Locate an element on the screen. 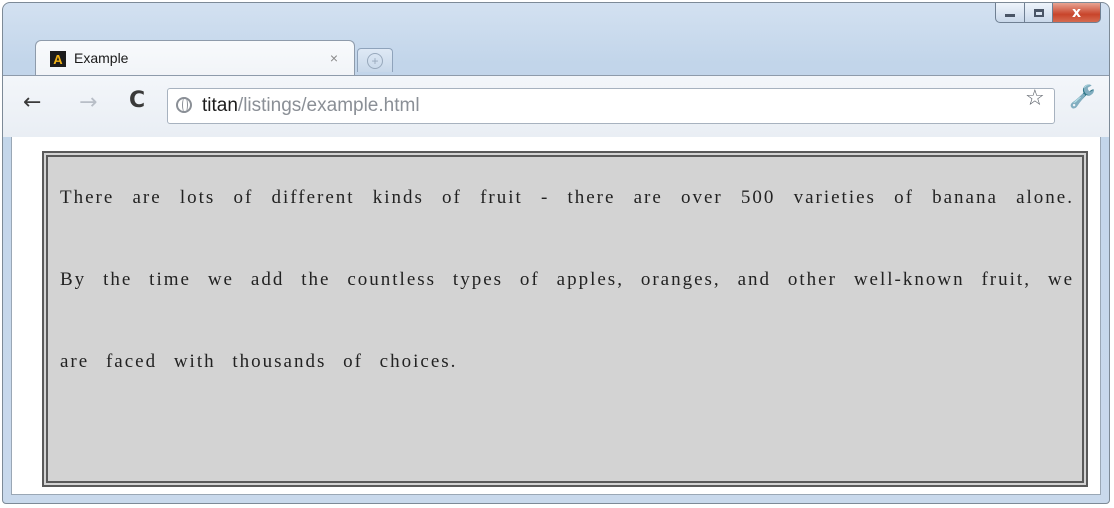 Image resolution: width=1114 pixels, height=508 pixels. back-arrow-icon: ← is located at coordinates (32, 103).